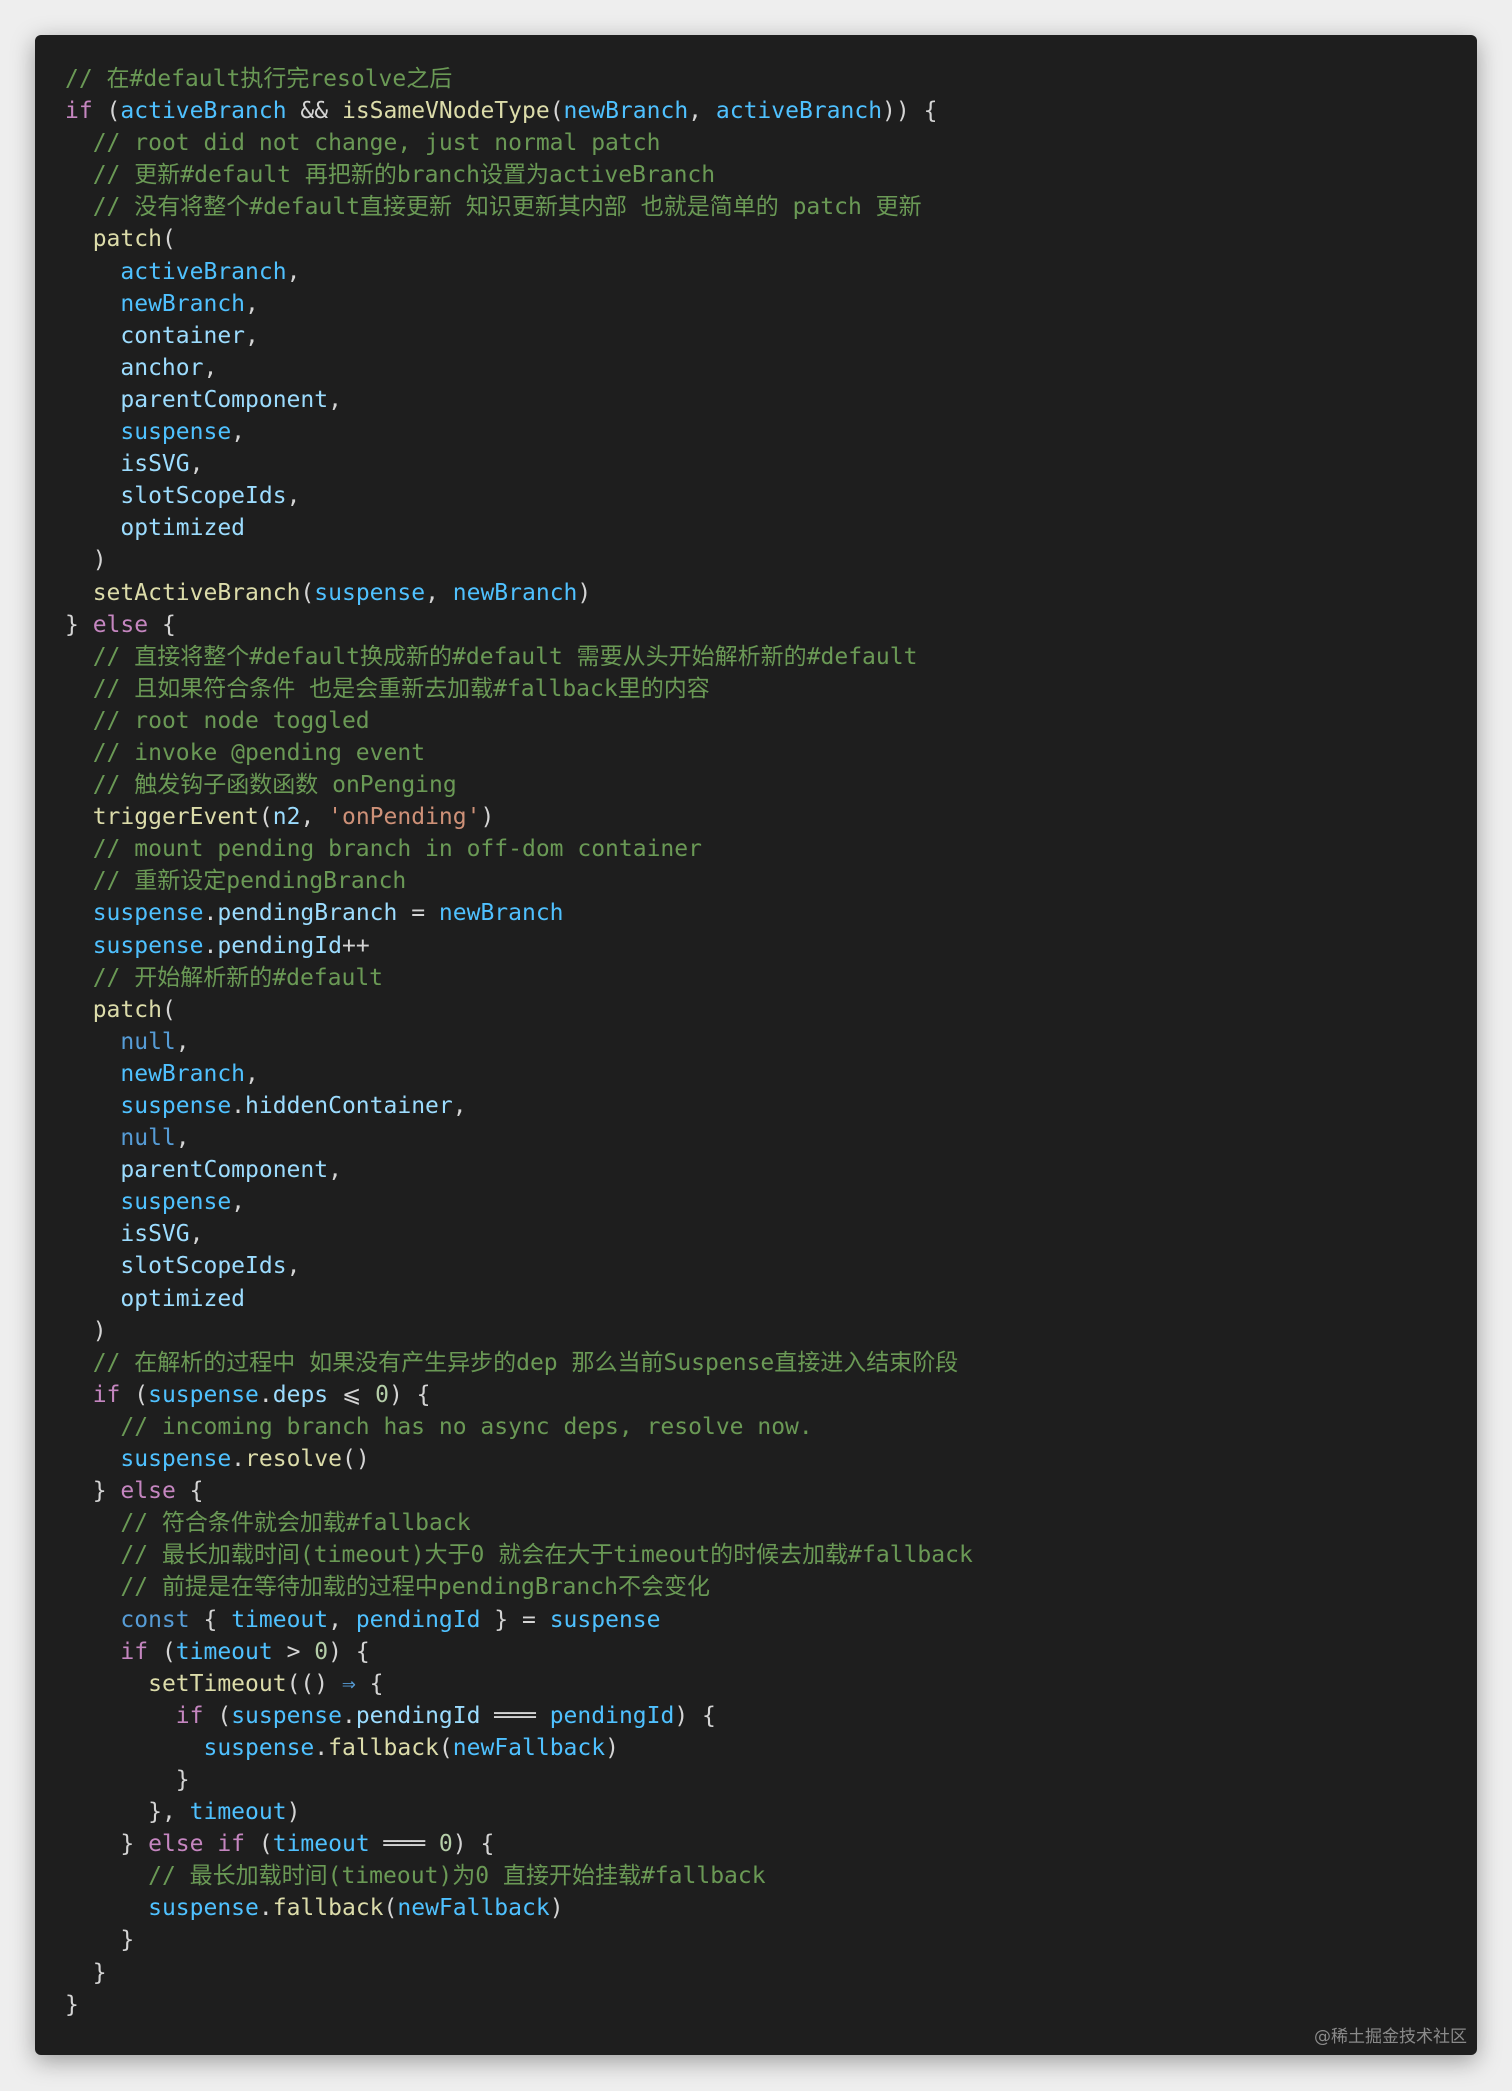 This screenshot has height=2091, width=1512. What do you see at coordinates (409, 1394) in the screenshot?
I see `code-punctuation: ) {` at bounding box center [409, 1394].